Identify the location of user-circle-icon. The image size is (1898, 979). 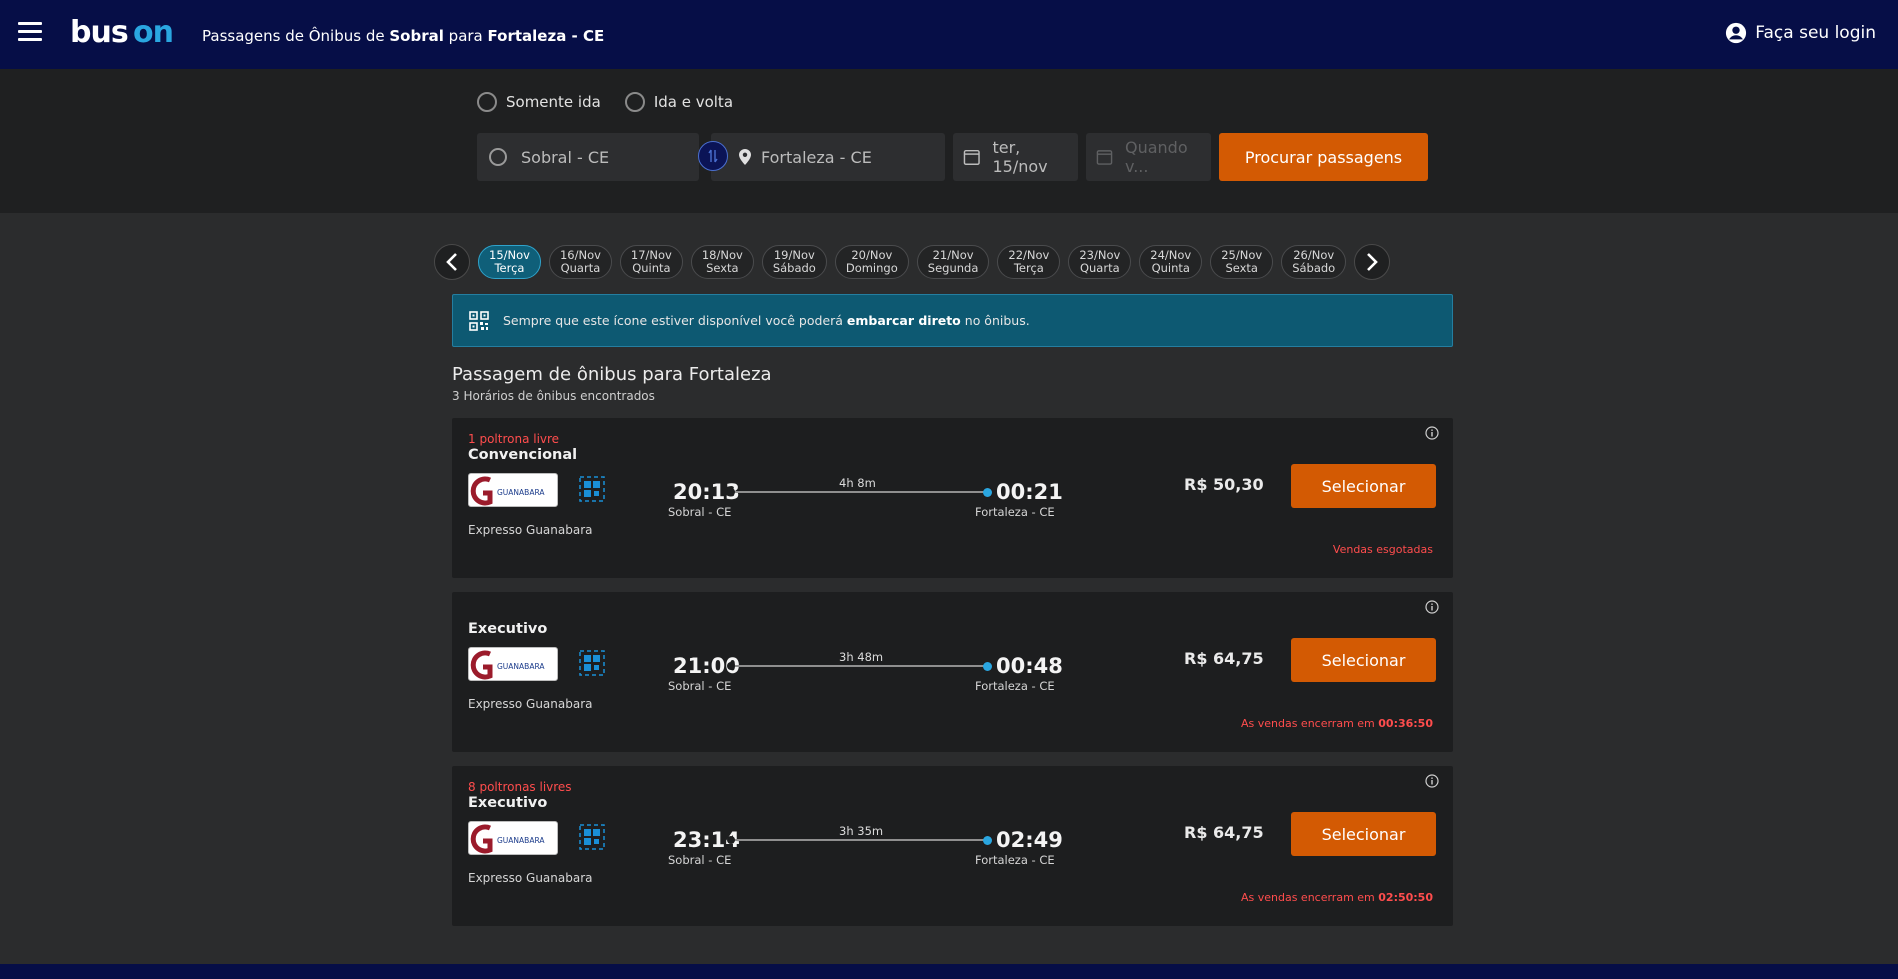
(1736, 33).